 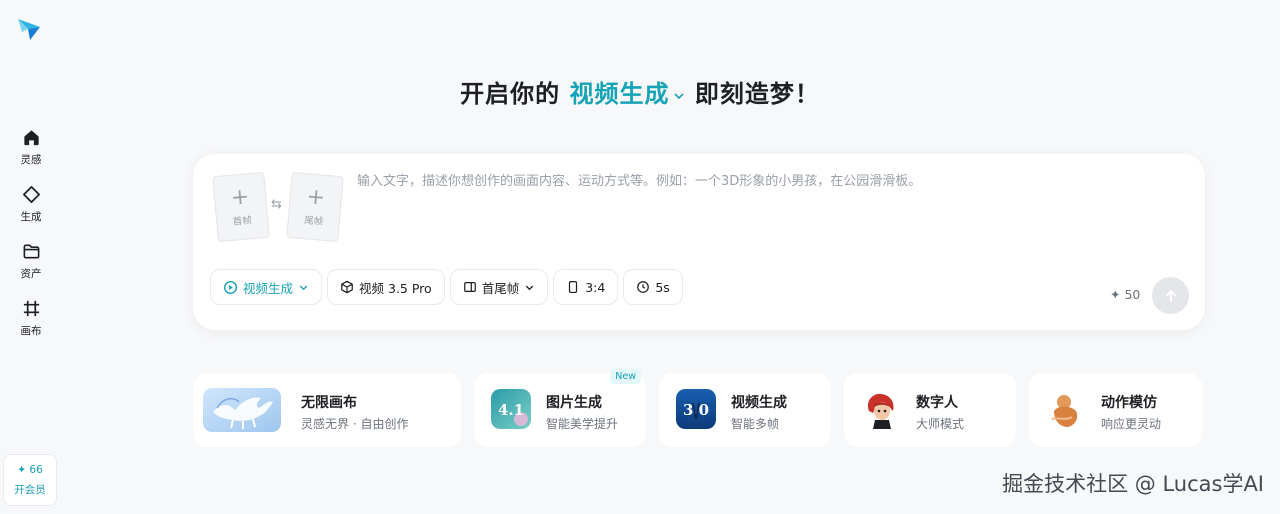 I want to click on submit-button, so click(x=1170, y=295).